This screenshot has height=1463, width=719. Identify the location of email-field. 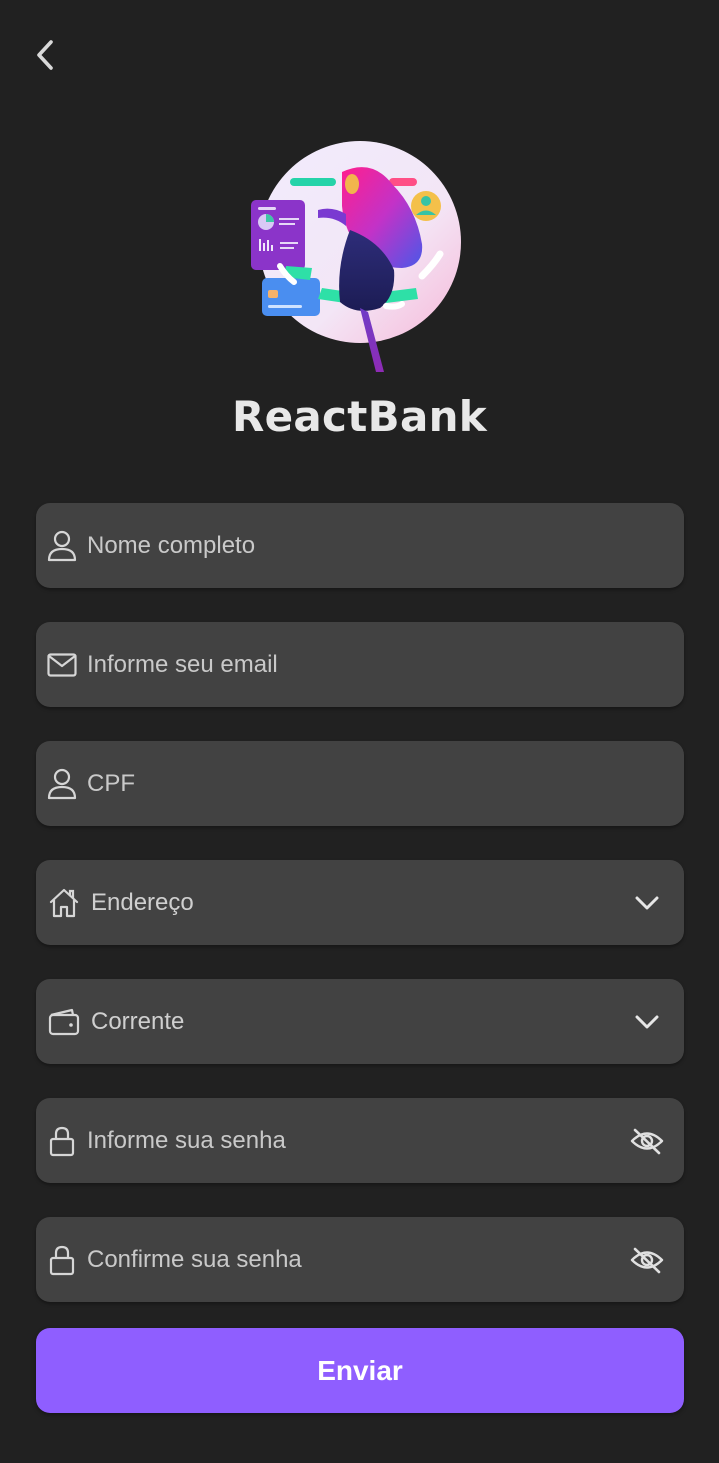
(360, 664).